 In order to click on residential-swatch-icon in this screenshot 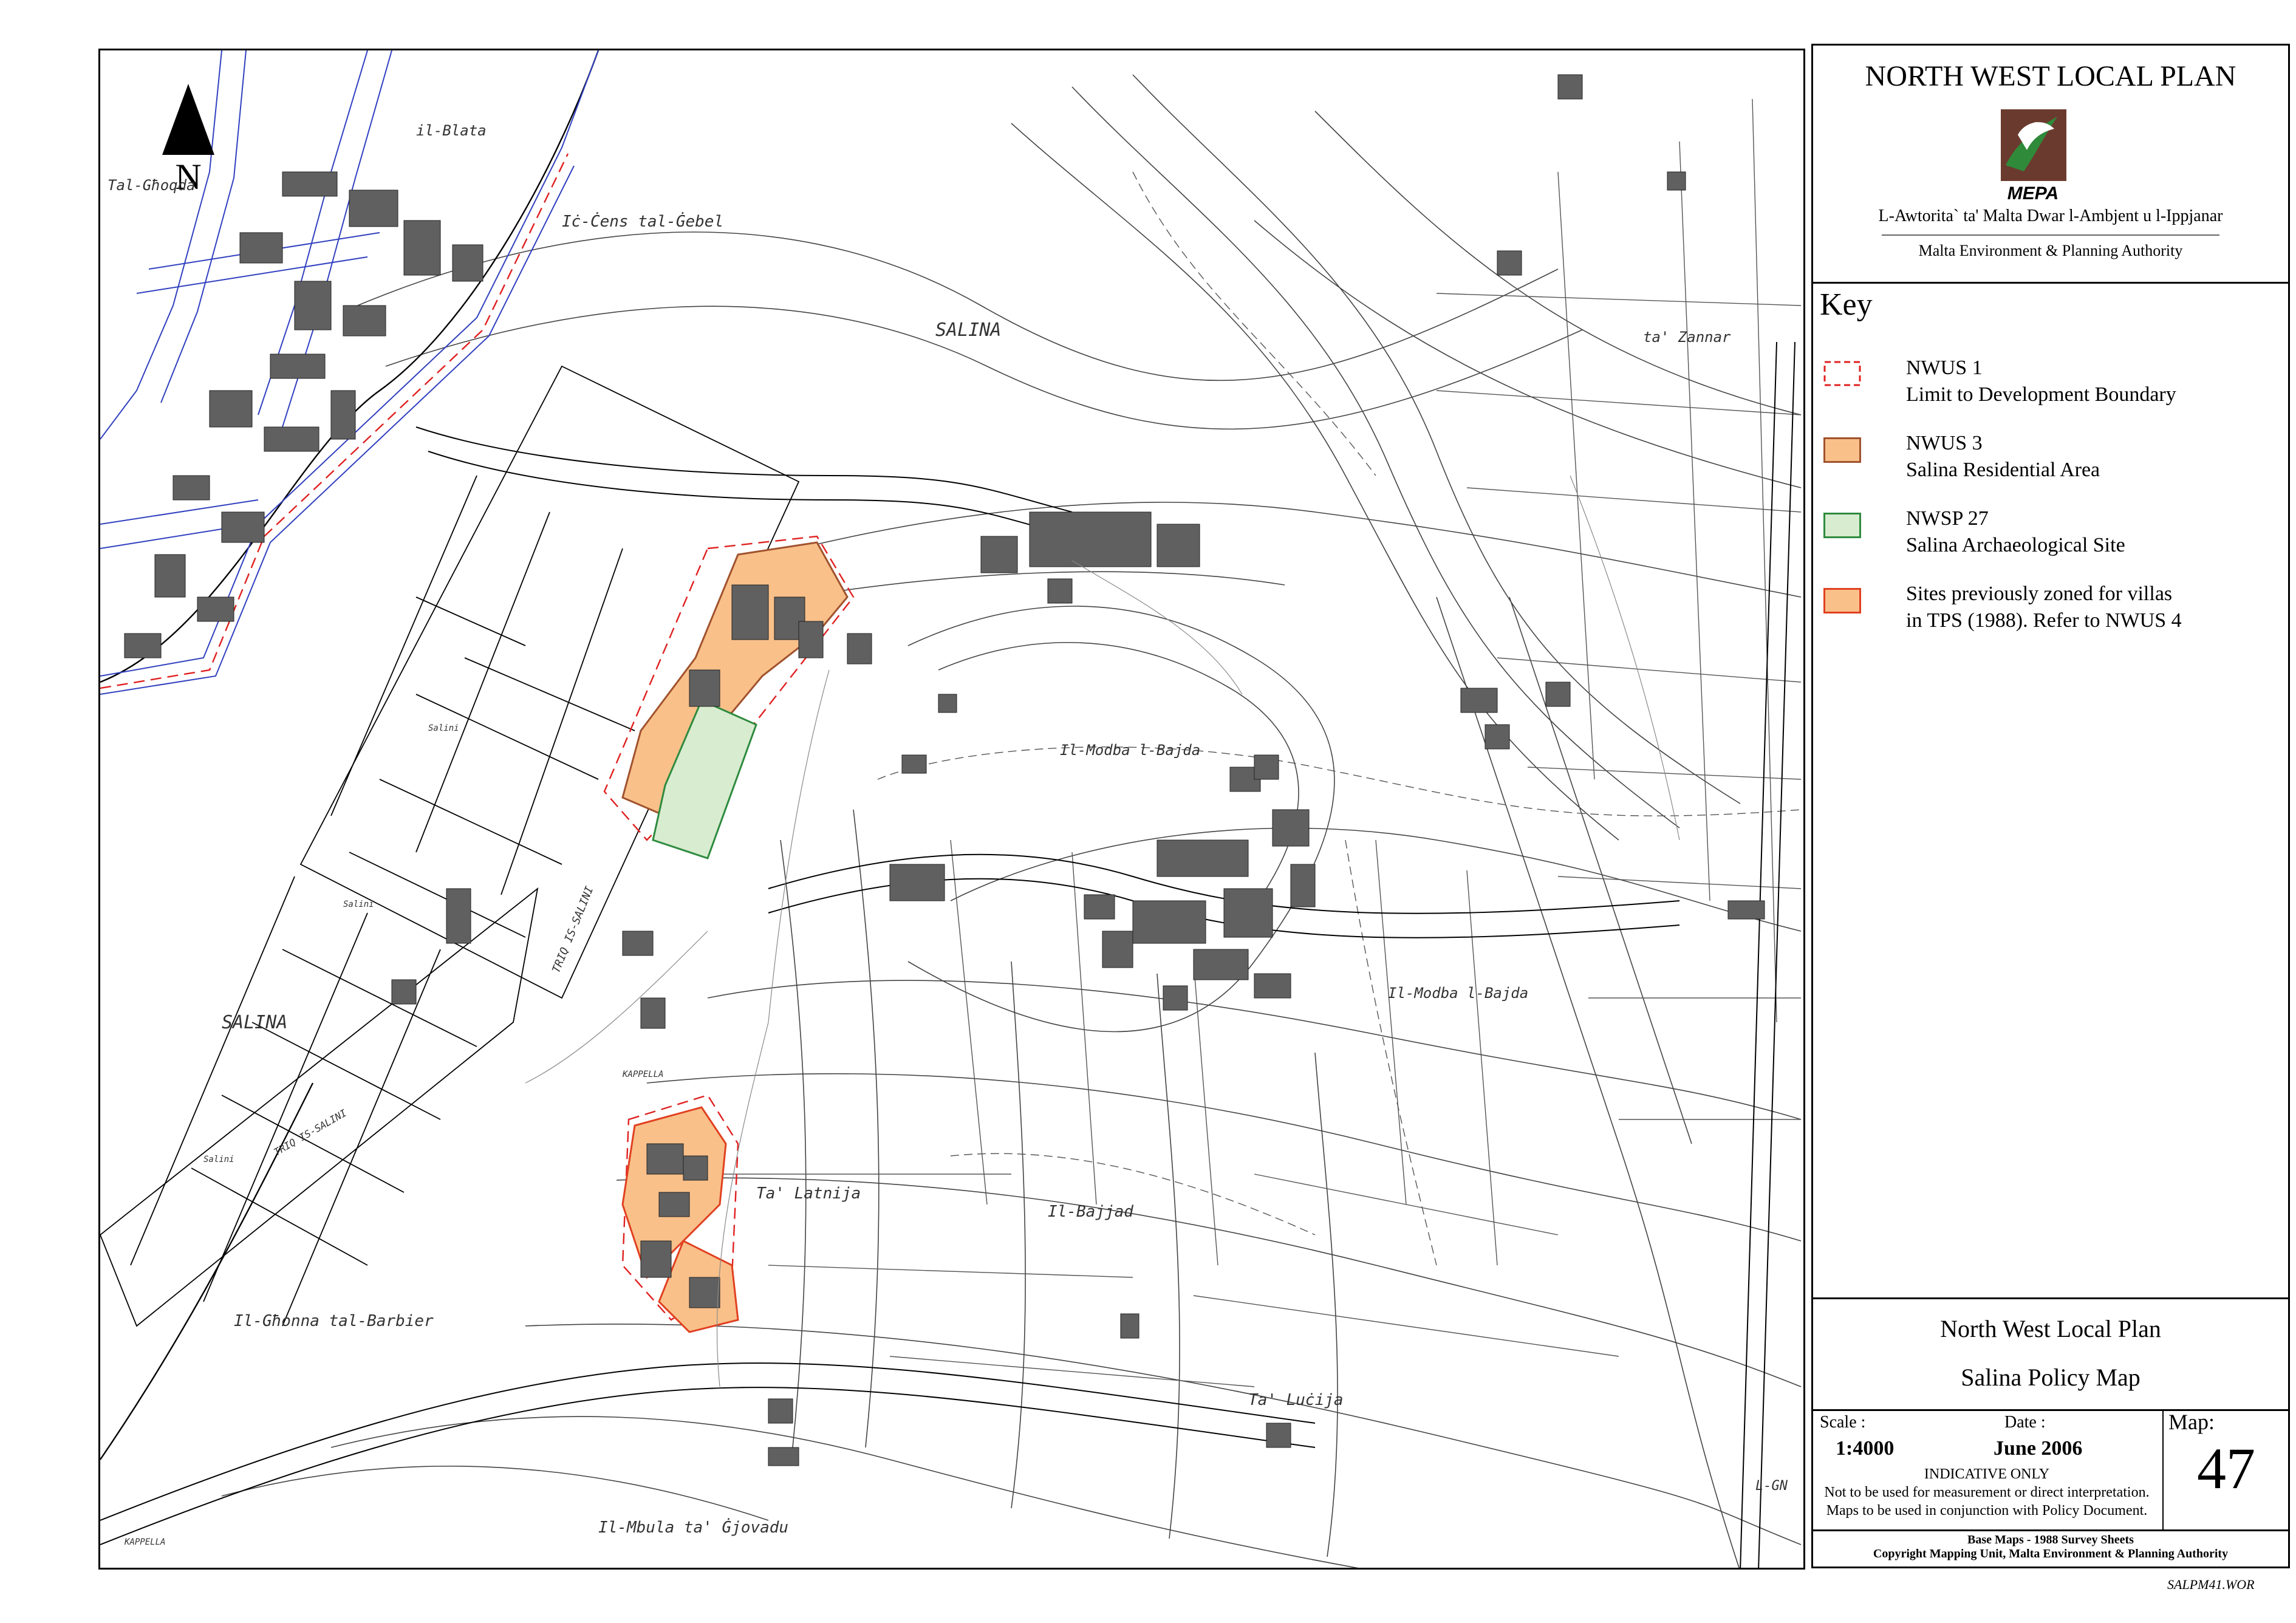, I will do `click(1842, 450)`.